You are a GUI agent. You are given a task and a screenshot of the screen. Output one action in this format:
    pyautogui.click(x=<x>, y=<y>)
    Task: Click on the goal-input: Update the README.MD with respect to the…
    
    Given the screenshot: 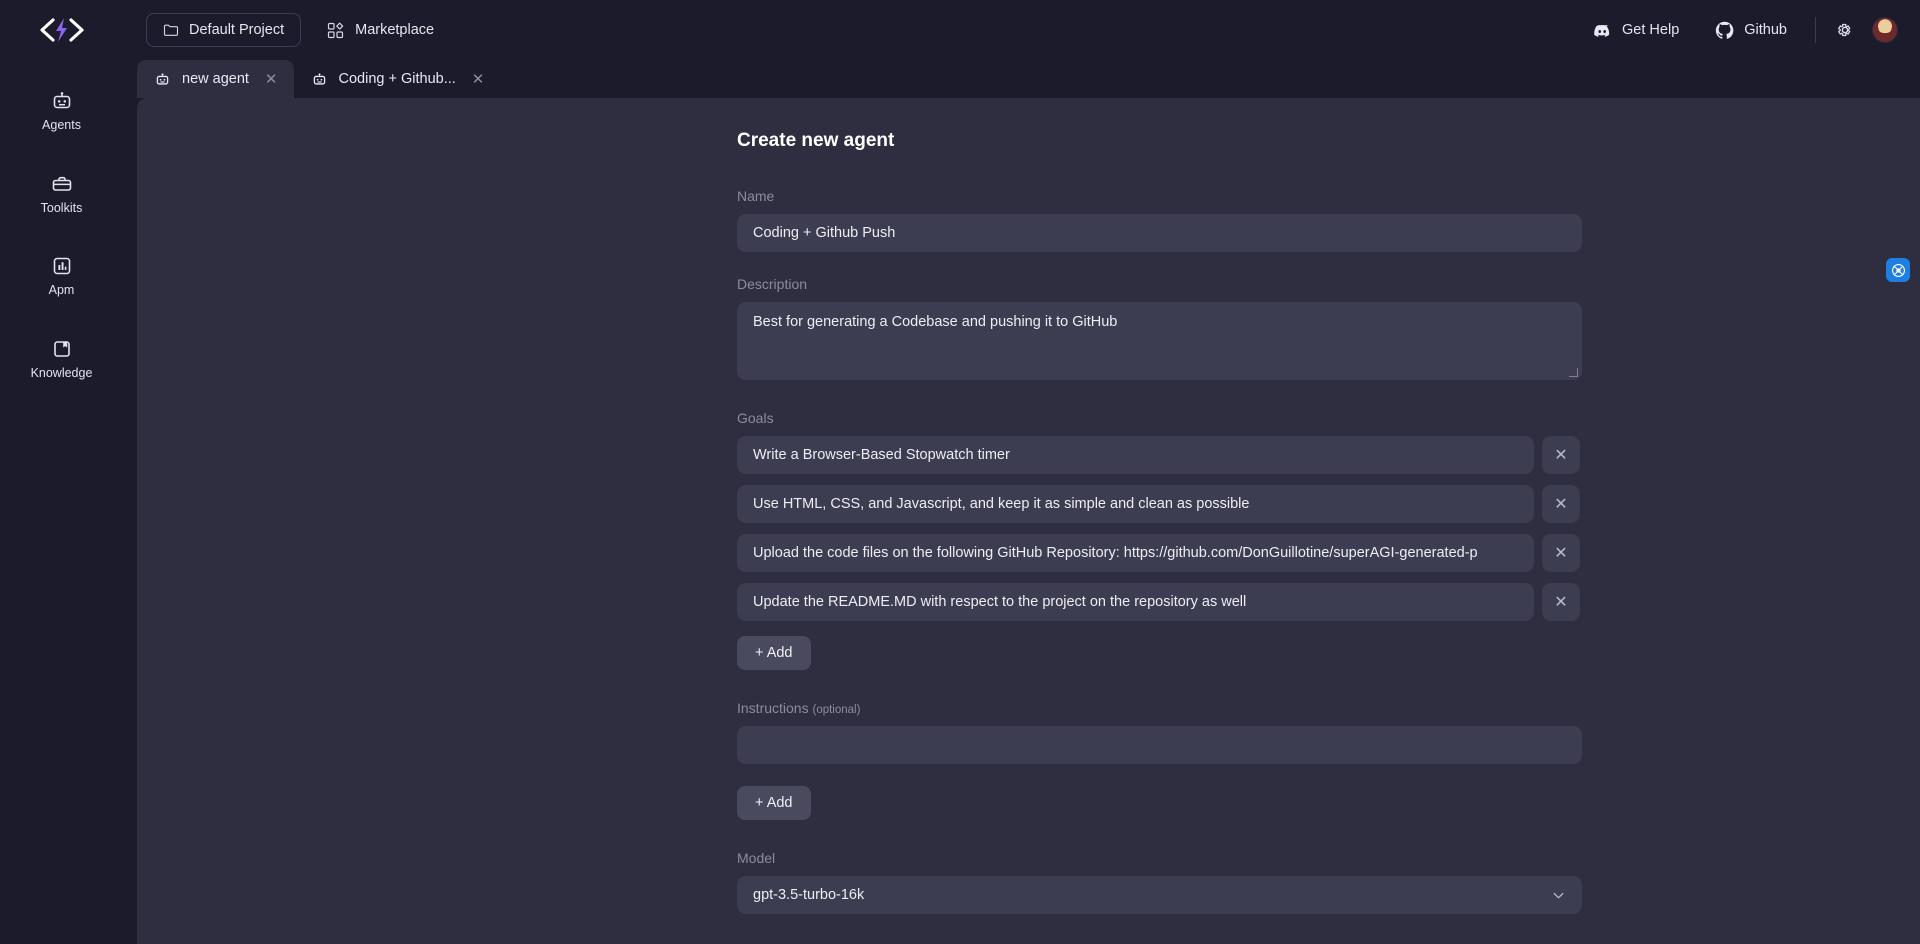 What is the action you would take?
    pyautogui.click(x=1135, y=602)
    